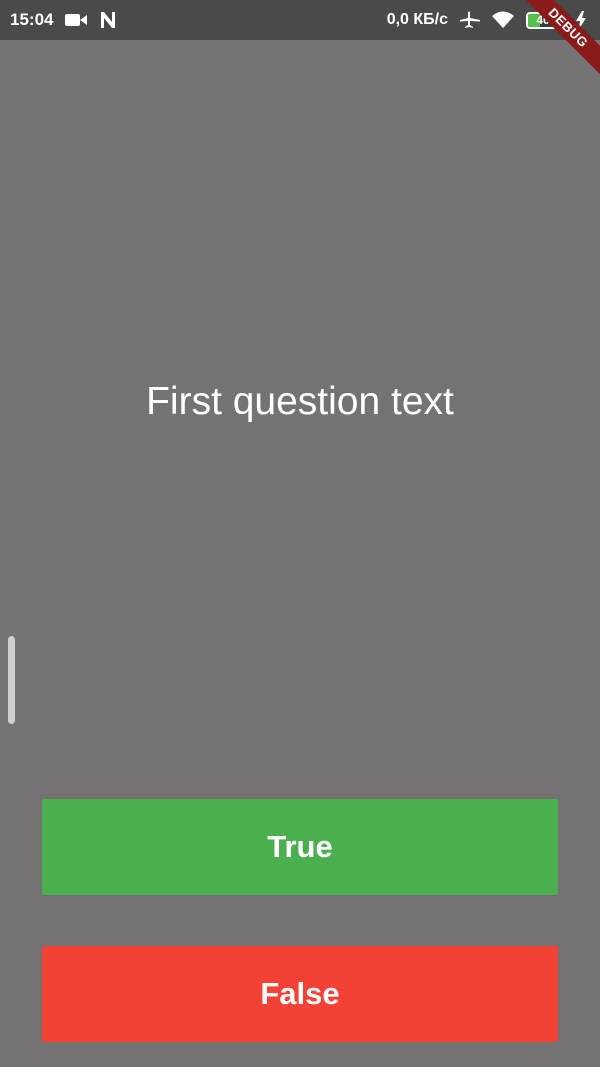 This screenshot has width=600, height=1067. I want to click on video-camera-icon, so click(76, 20).